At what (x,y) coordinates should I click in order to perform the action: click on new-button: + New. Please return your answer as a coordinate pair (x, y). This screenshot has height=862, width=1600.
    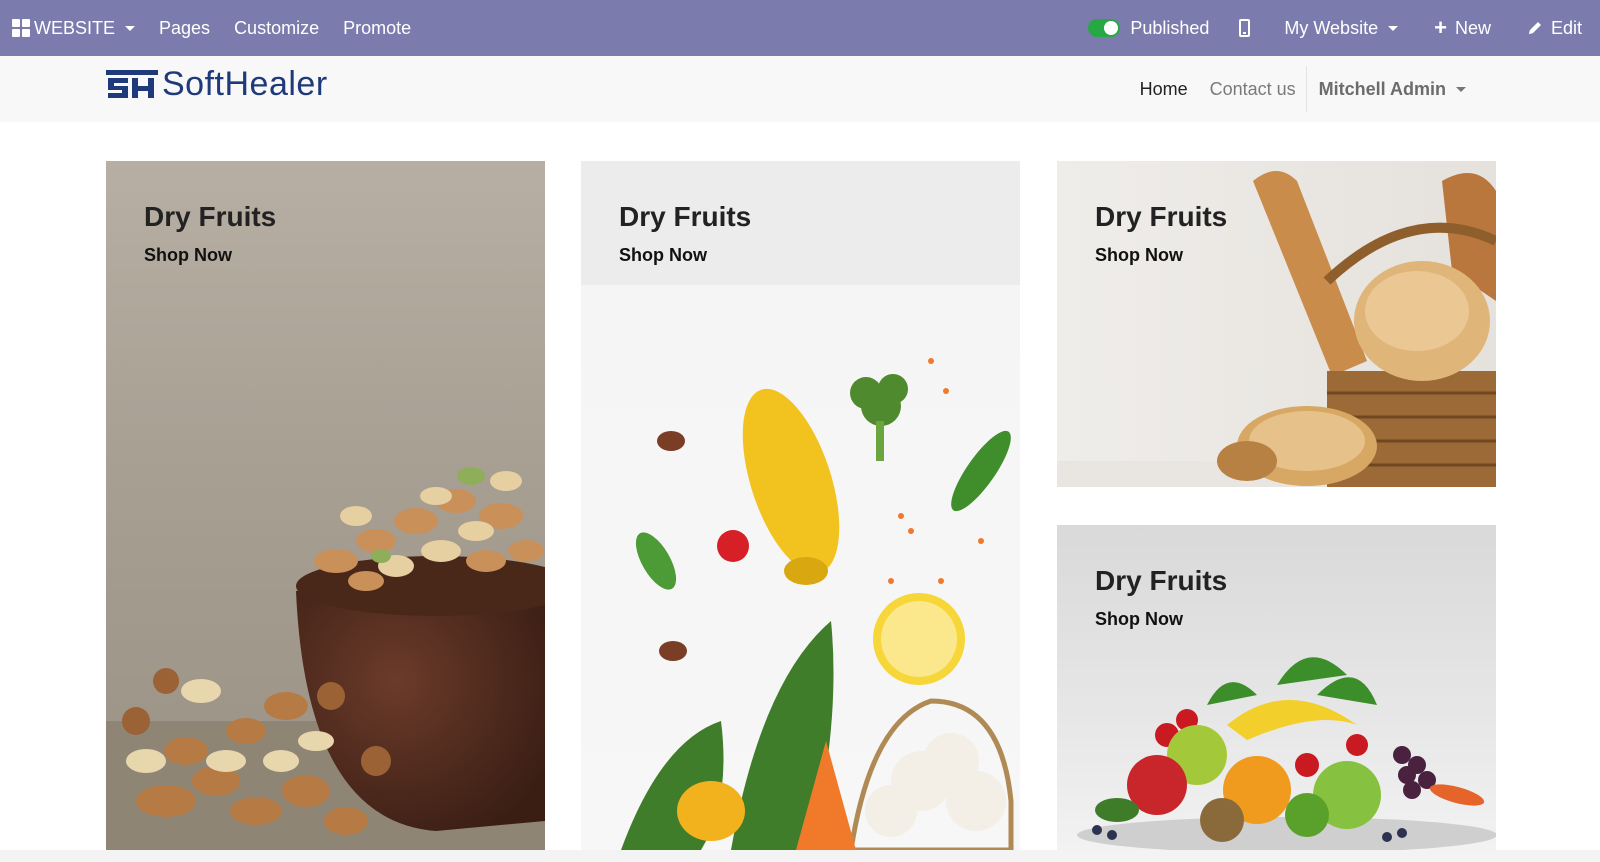
    Looking at the image, I should click on (1480, 28).